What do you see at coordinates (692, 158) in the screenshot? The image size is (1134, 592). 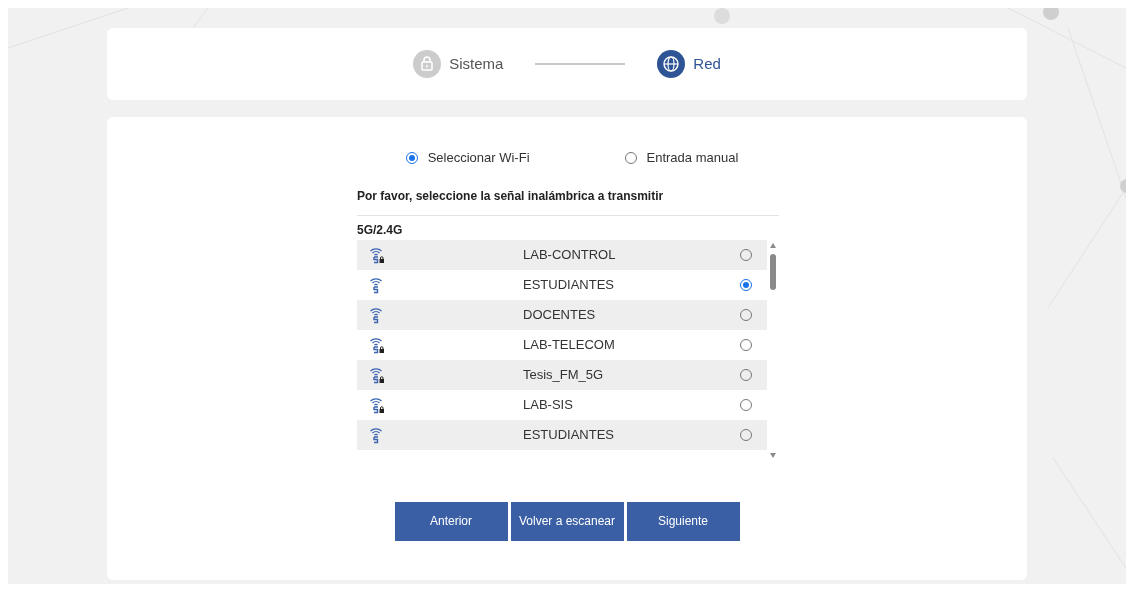 I see `radio-label: Entrada manual` at bounding box center [692, 158].